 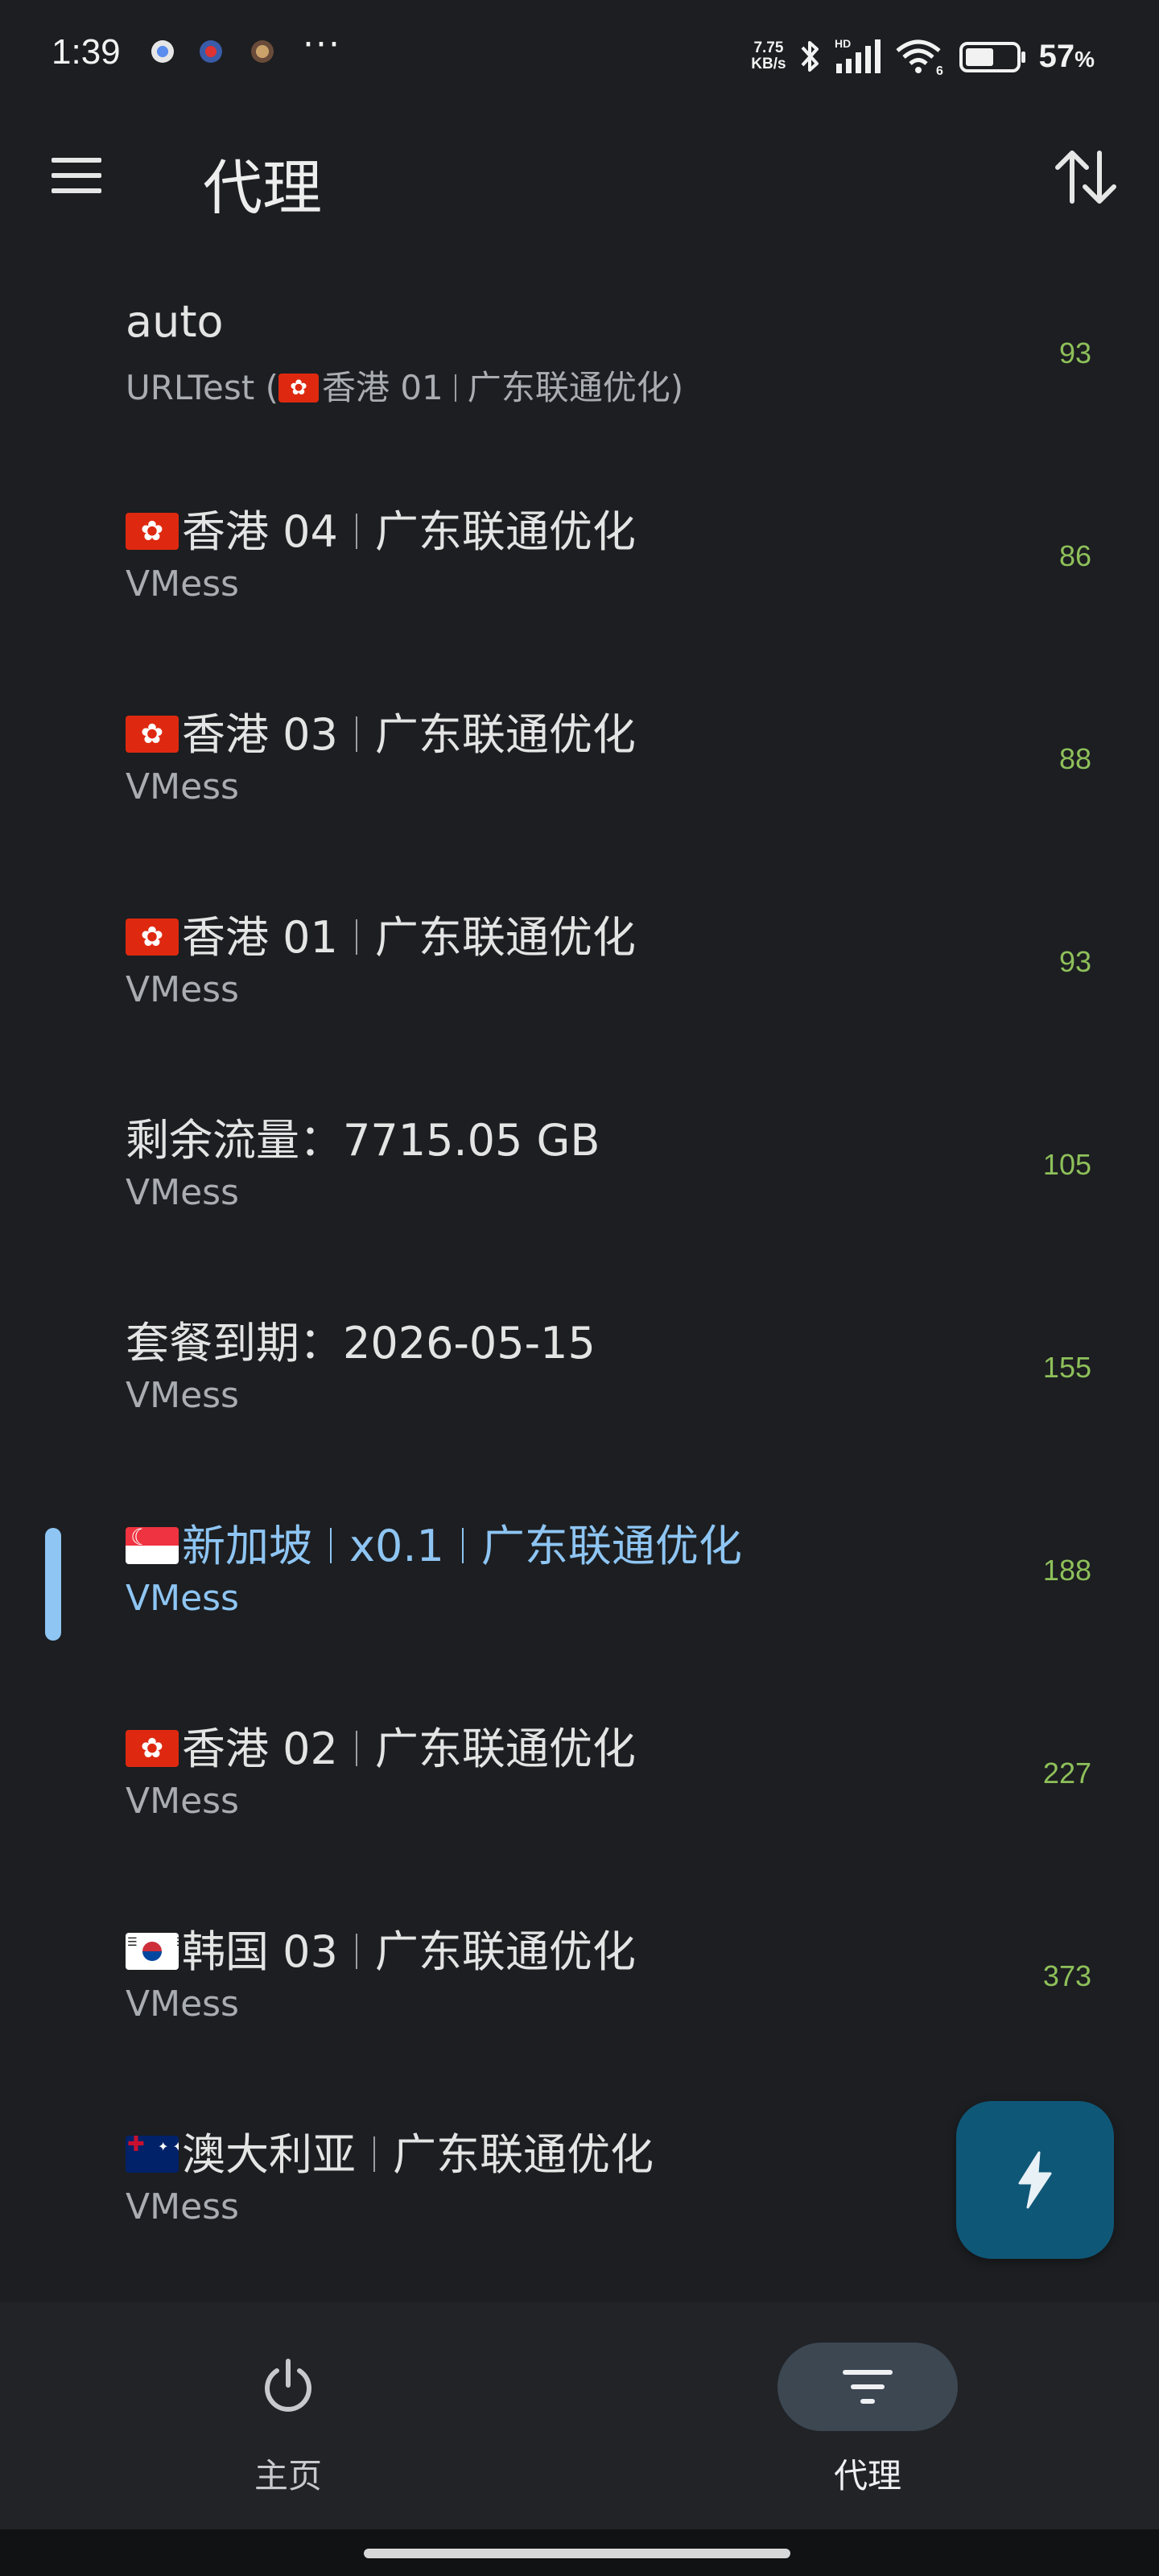 What do you see at coordinates (288, 2423) in the screenshot?
I see `nav-home: 主页` at bounding box center [288, 2423].